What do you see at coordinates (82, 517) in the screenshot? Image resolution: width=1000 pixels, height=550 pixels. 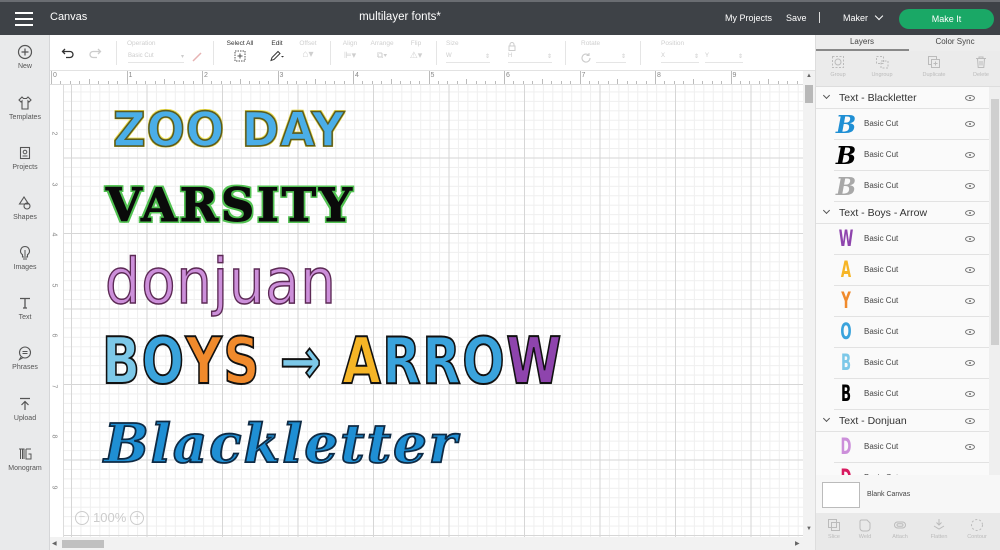 I see `zoom-out-button: −` at bounding box center [82, 517].